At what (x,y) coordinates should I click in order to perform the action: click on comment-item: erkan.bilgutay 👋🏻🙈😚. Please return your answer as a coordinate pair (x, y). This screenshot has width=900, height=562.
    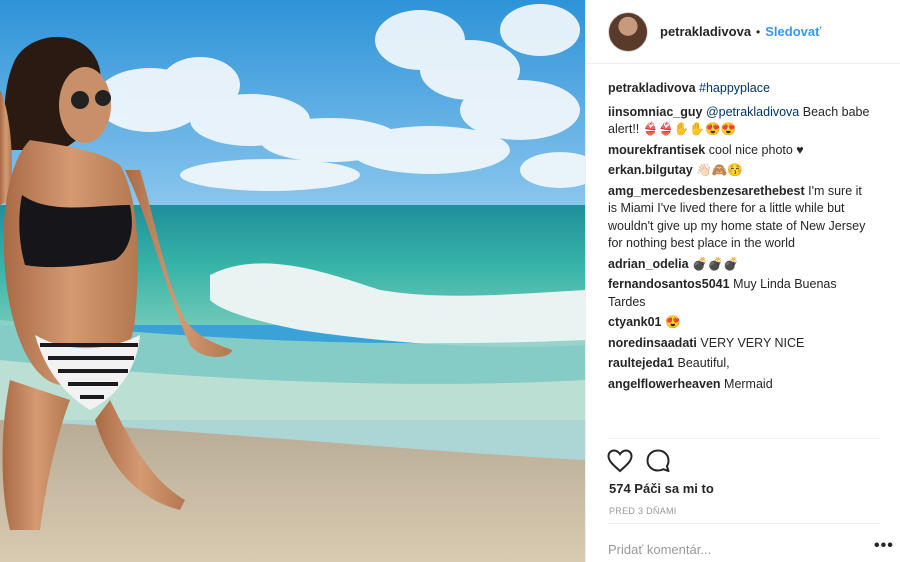
    Looking at the image, I should click on (741, 171).